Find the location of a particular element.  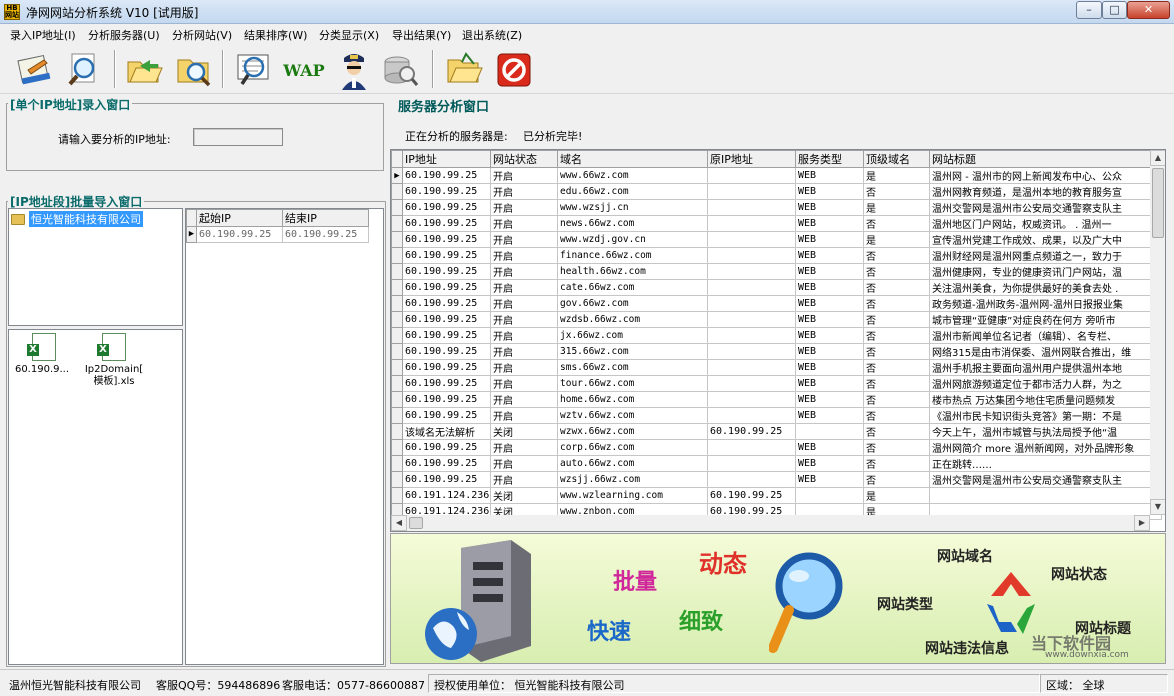

scroll-thumb is located at coordinates (1158, 203).